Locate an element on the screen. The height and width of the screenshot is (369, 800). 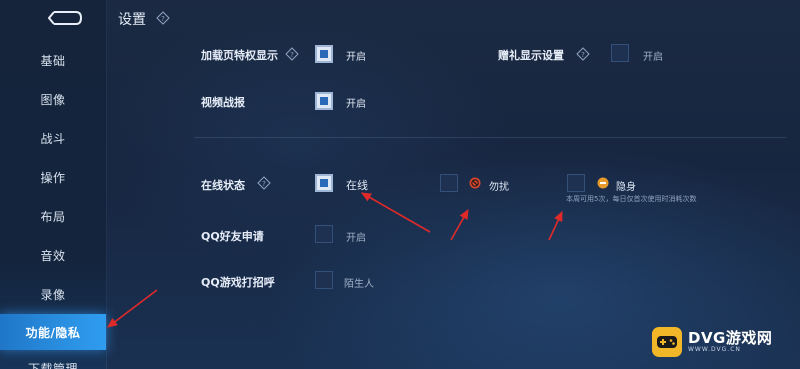
watermark: DVG游戏网 WWW.DVG.CN is located at coordinates (712, 342).